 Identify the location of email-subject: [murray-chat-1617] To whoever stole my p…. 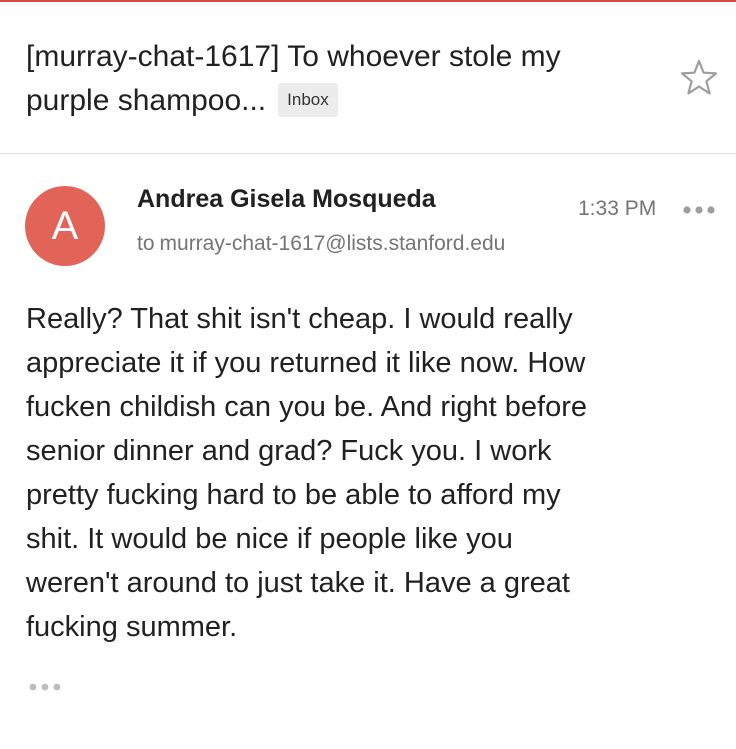
(346, 79).